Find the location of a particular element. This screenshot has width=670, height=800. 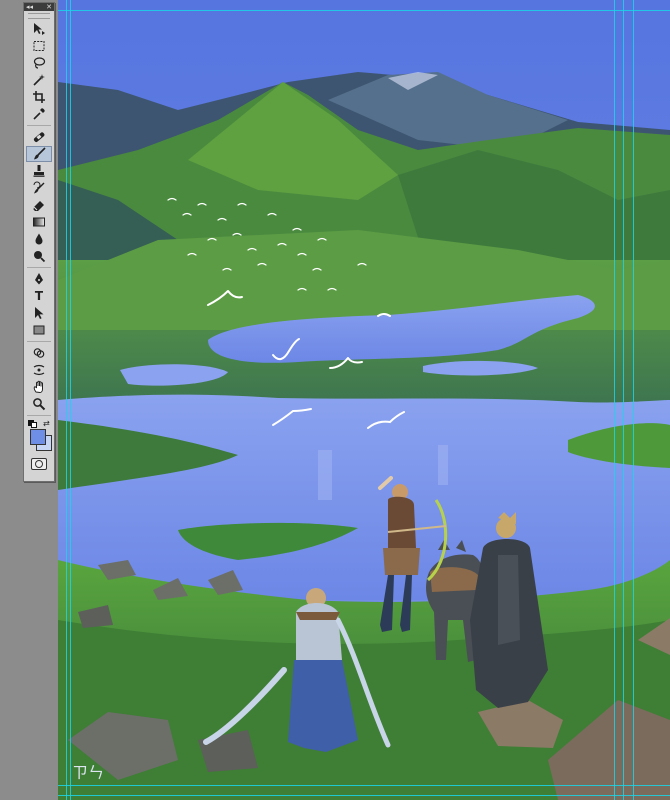

3d-rotate-icon is located at coordinates (39, 353).